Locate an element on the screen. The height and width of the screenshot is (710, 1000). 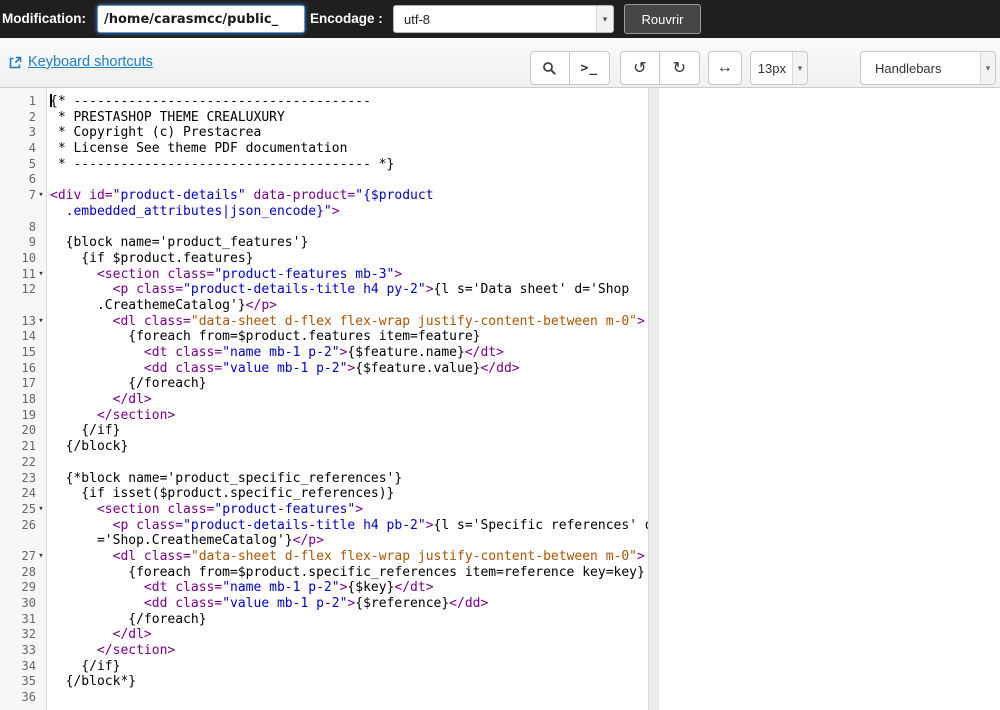
code-line: 36 is located at coordinates (324, 698).